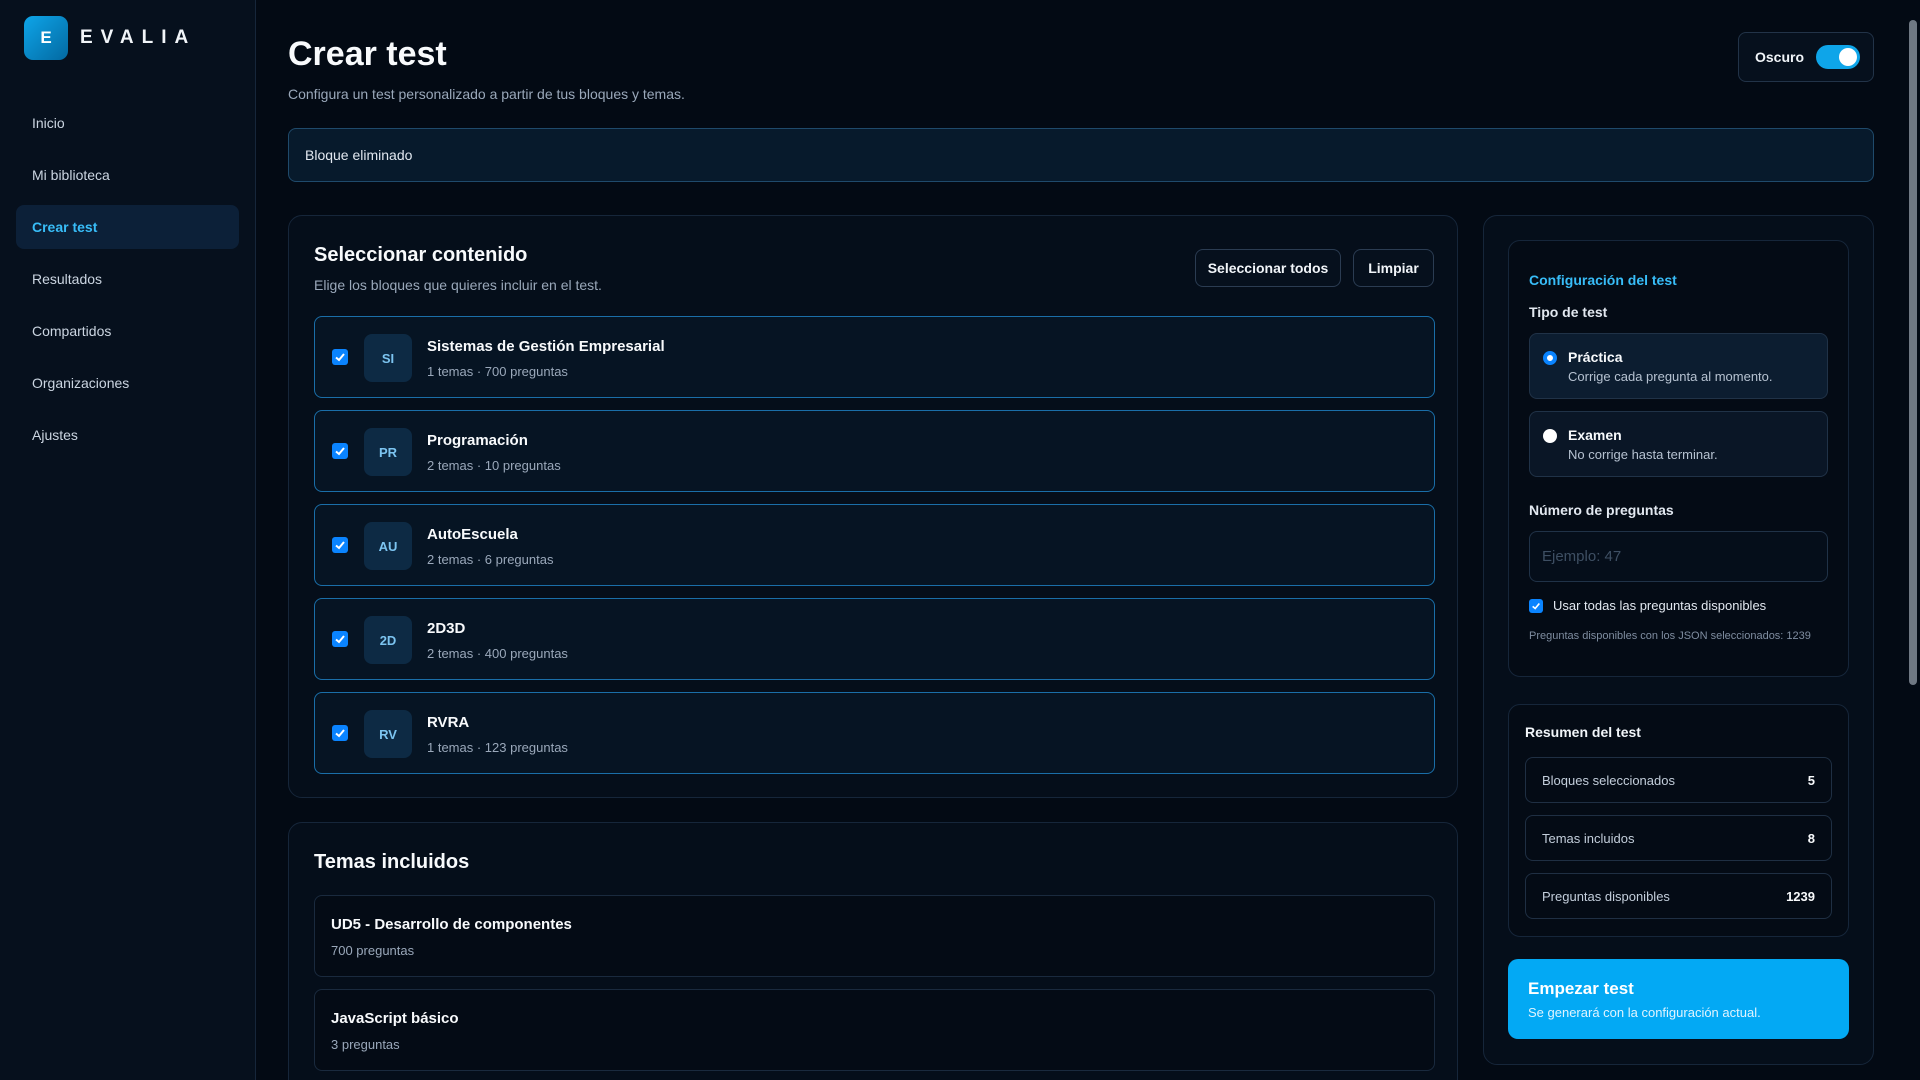  I want to click on theme-switch, so click(1838, 57).